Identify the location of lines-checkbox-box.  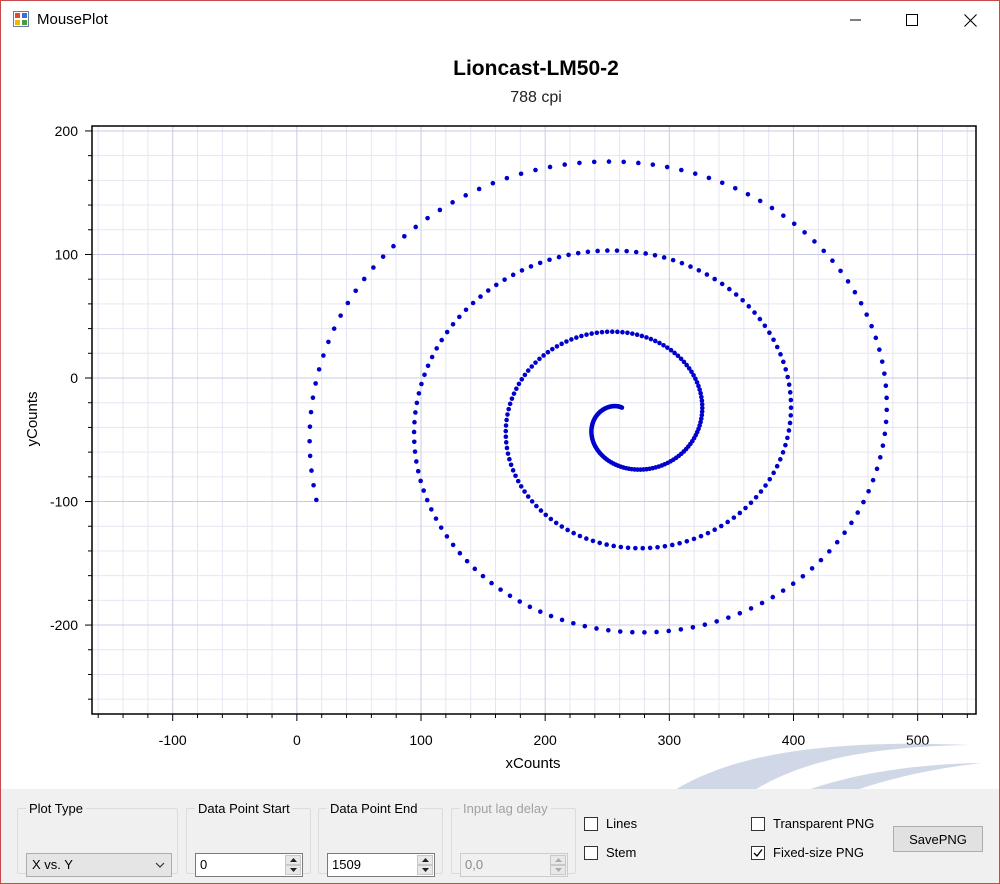
(591, 823).